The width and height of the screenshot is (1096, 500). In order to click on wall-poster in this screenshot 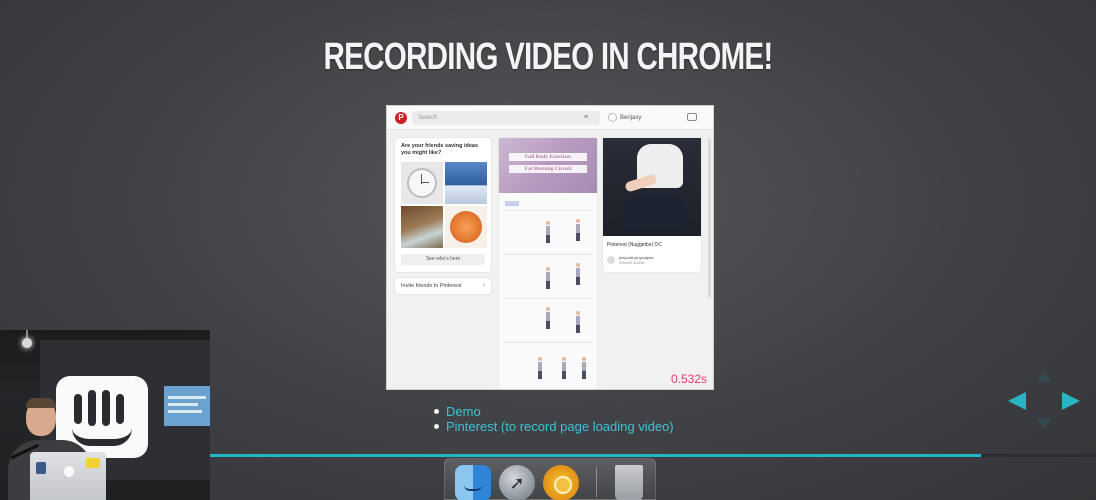, I will do `click(187, 406)`.